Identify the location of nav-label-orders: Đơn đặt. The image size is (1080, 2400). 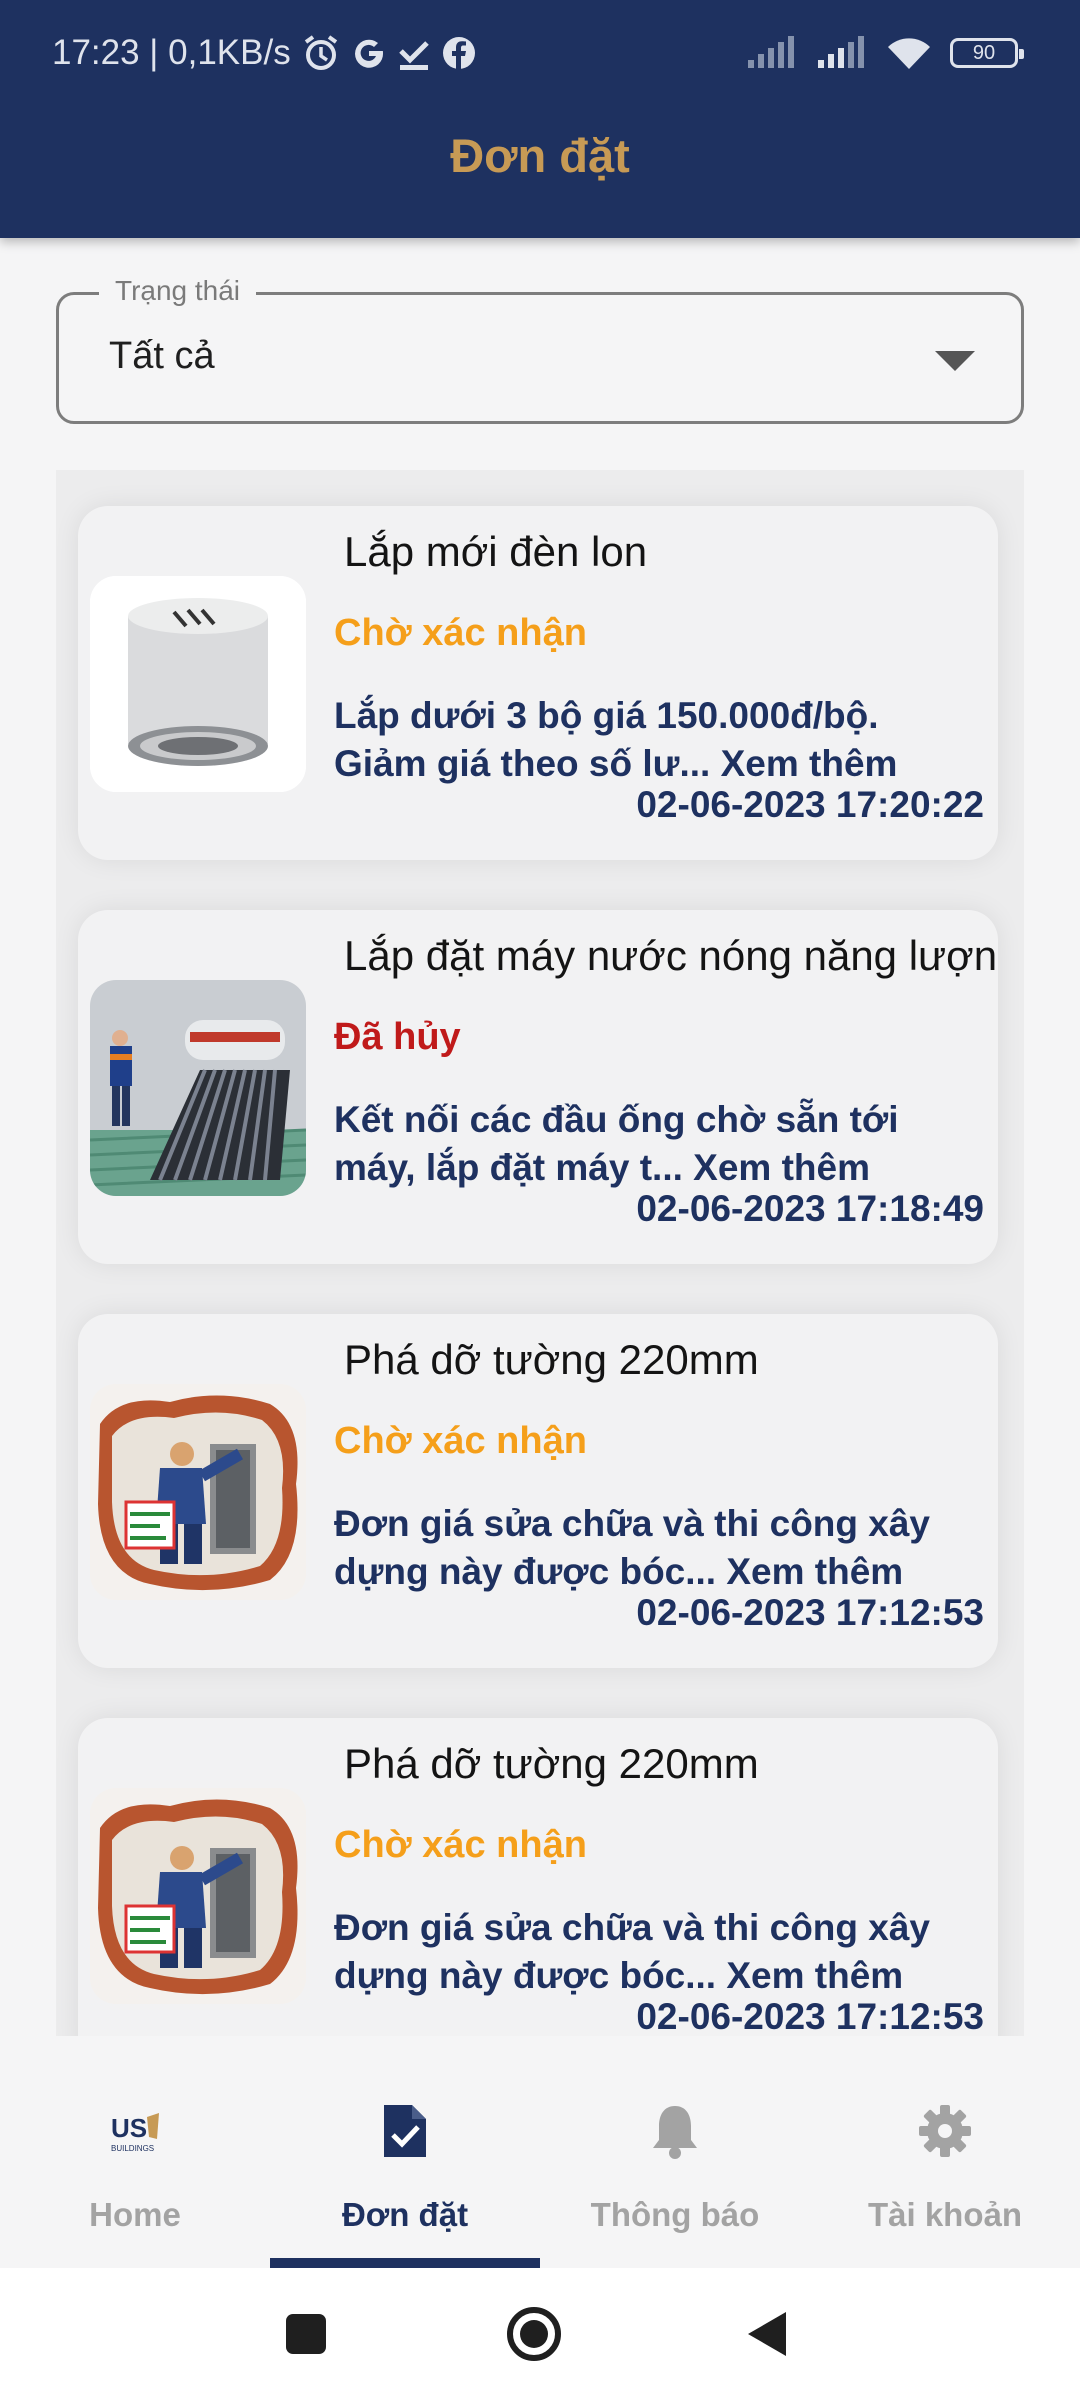
(405, 2214).